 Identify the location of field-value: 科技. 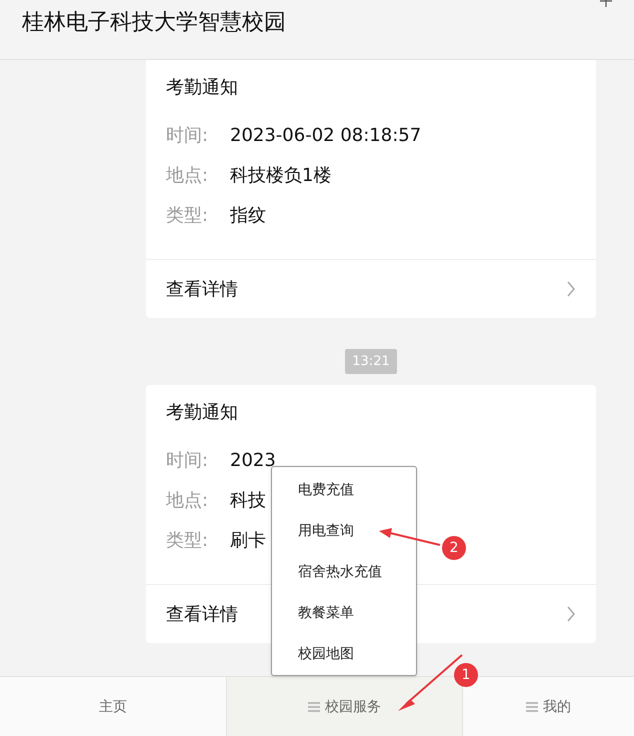
(248, 501).